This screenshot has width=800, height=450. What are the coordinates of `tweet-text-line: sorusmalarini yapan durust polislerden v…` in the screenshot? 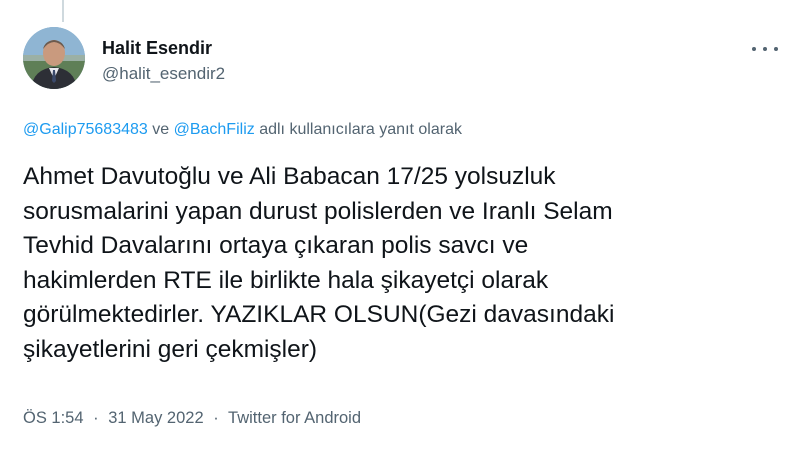 It's located at (318, 211).